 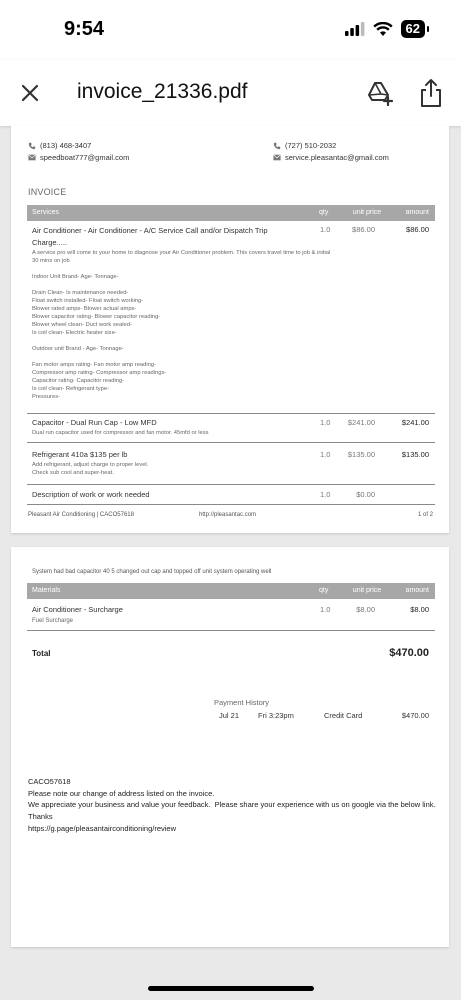 What do you see at coordinates (343, 715) in the screenshot?
I see `payment-method: Credit Card` at bounding box center [343, 715].